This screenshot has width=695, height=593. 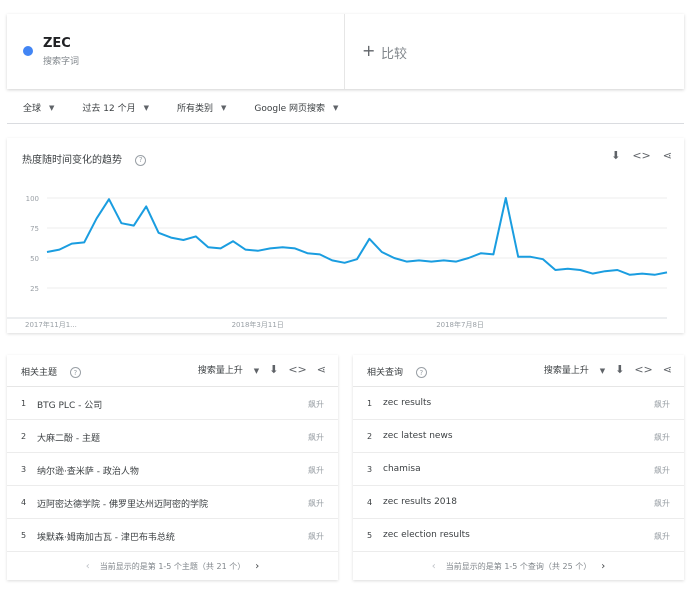 What do you see at coordinates (39, 108) in the screenshot?
I see `region-filter: 全球 ▼` at bounding box center [39, 108].